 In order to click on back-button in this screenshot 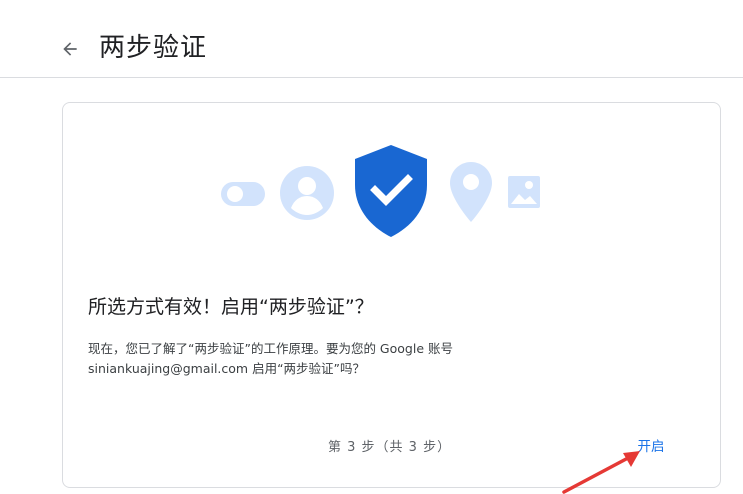, I will do `click(70, 49)`.